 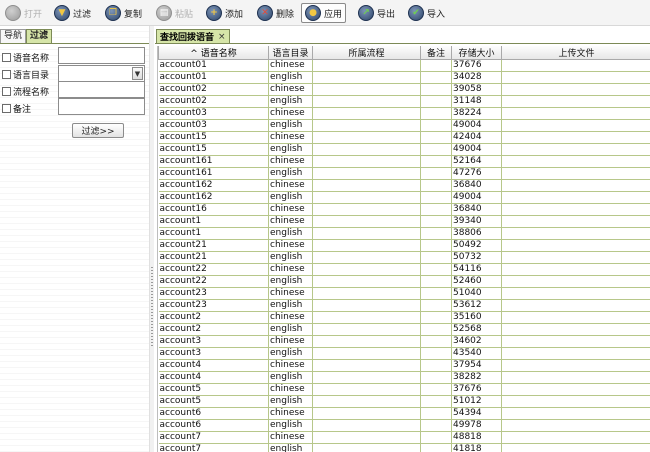 What do you see at coordinates (376, 13) in the screenshot?
I see `export-button: ↗ 导出` at bounding box center [376, 13].